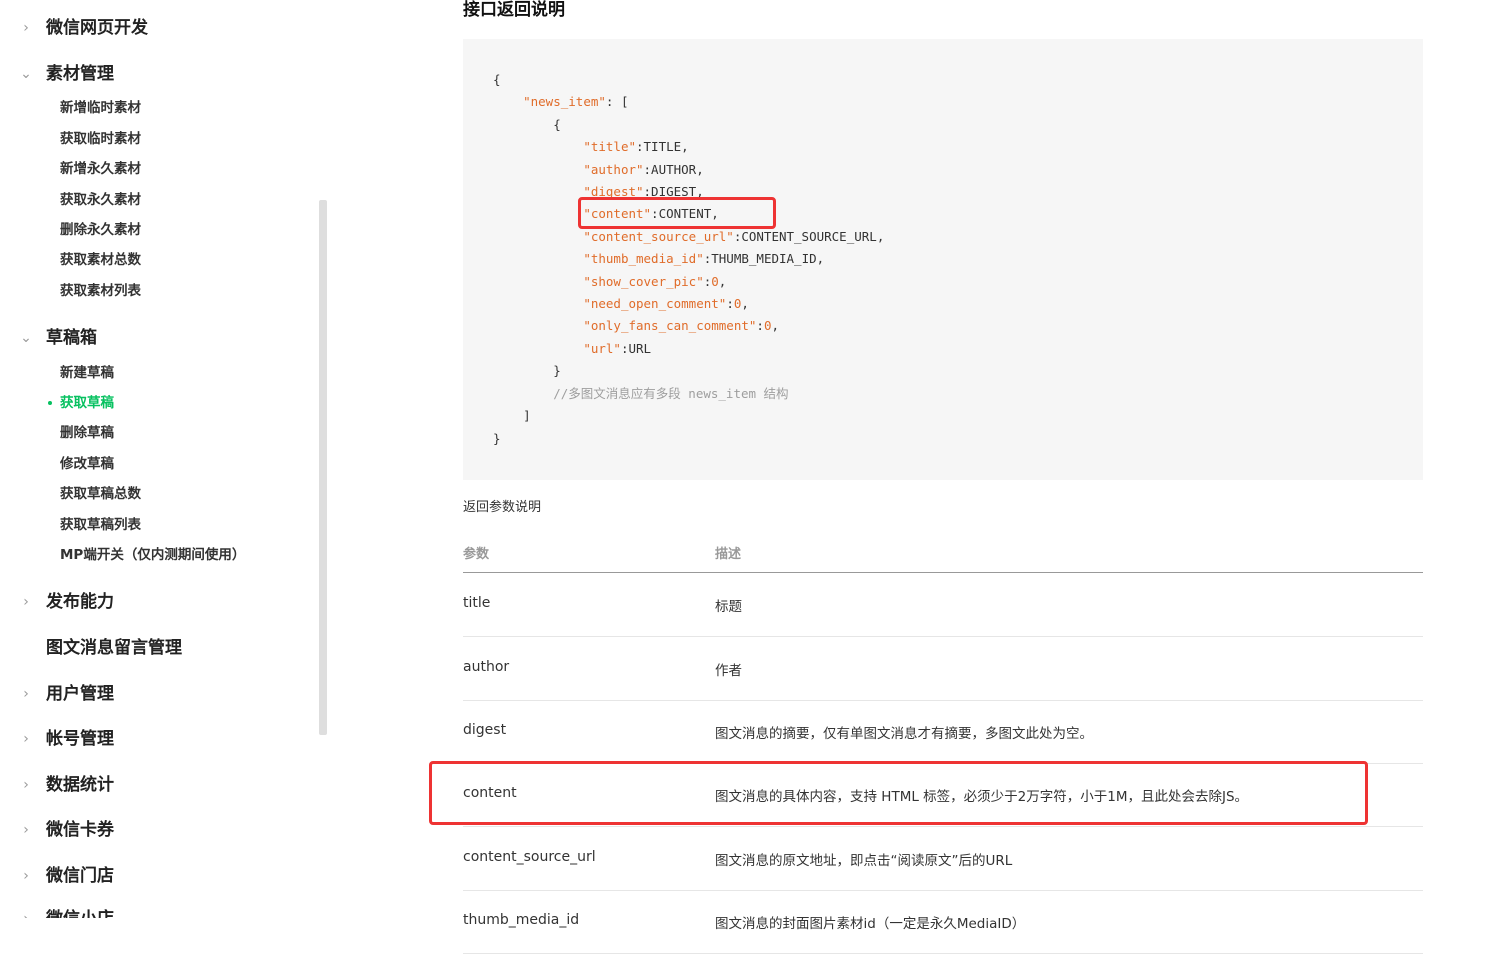  I want to click on sidebar-item-get-draft: 获取草稿, so click(81, 403).